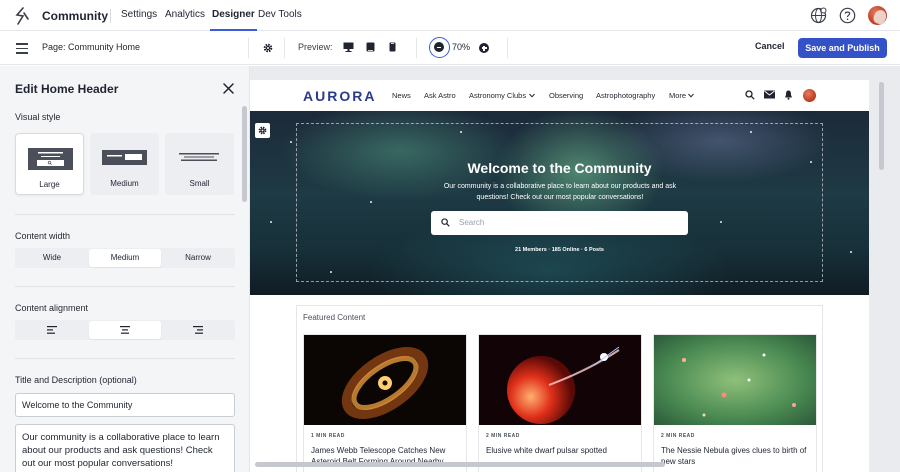 Image resolution: width=900 pixels, height=472 pixels. Describe the element at coordinates (562, 450) in the screenshot. I see `card-title: Elusive white dwarf pulsar spotted` at that location.